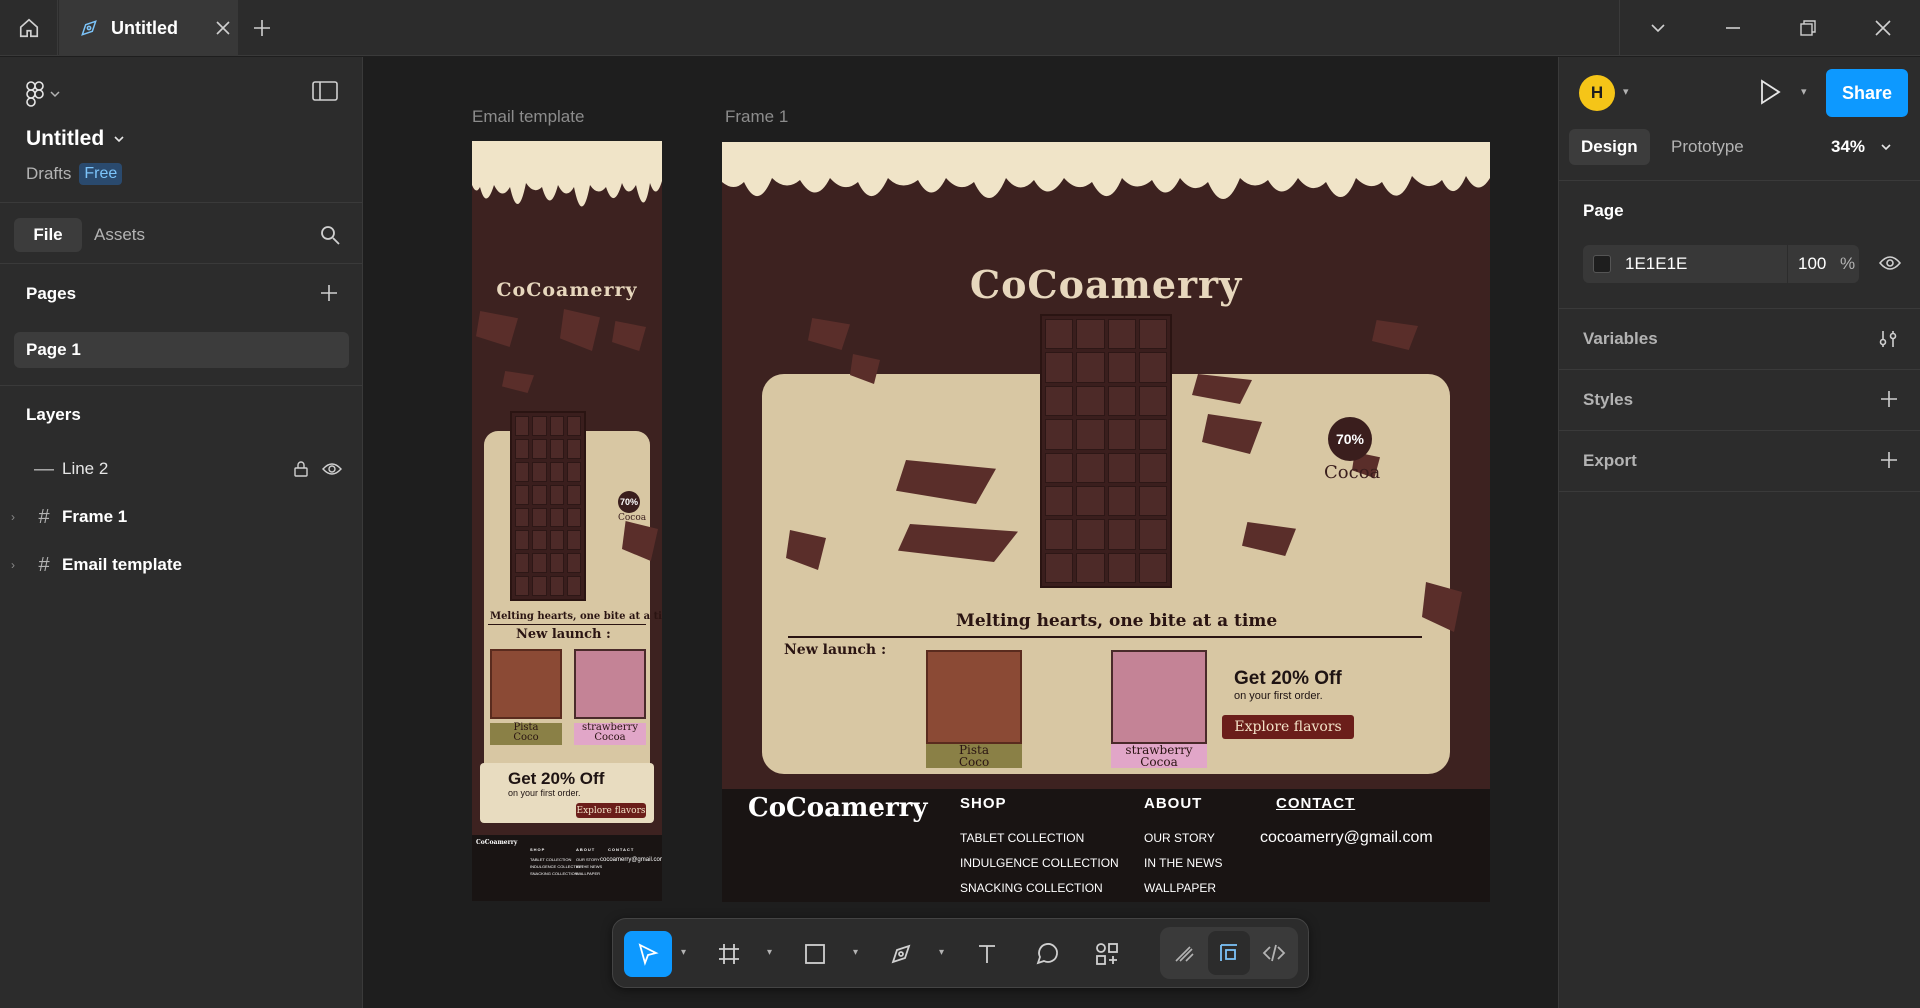 The image size is (1920, 1008). Describe the element at coordinates (1180, 888) in the screenshot. I see `footer-about-item: WALLPAPER` at that location.